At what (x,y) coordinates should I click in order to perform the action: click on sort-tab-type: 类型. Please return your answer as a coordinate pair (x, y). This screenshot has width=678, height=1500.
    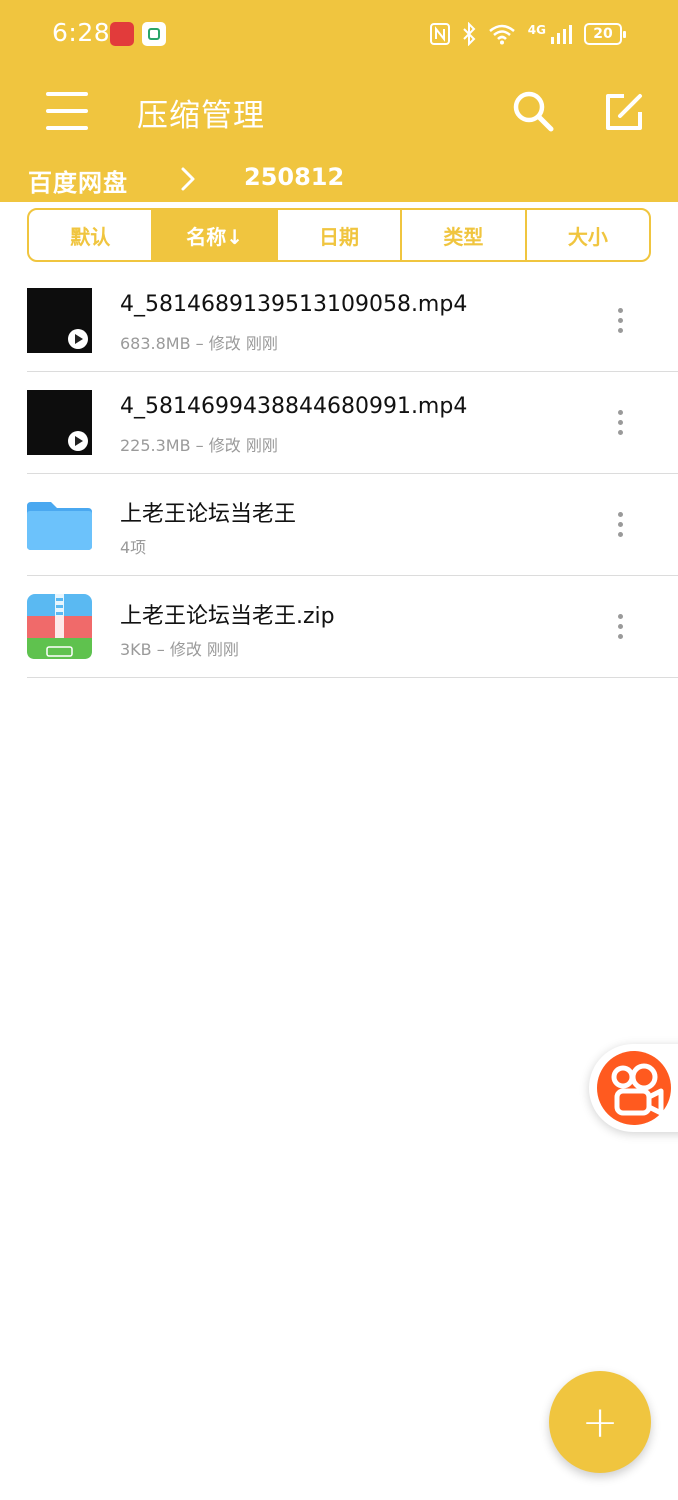
    Looking at the image, I should click on (464, 235).